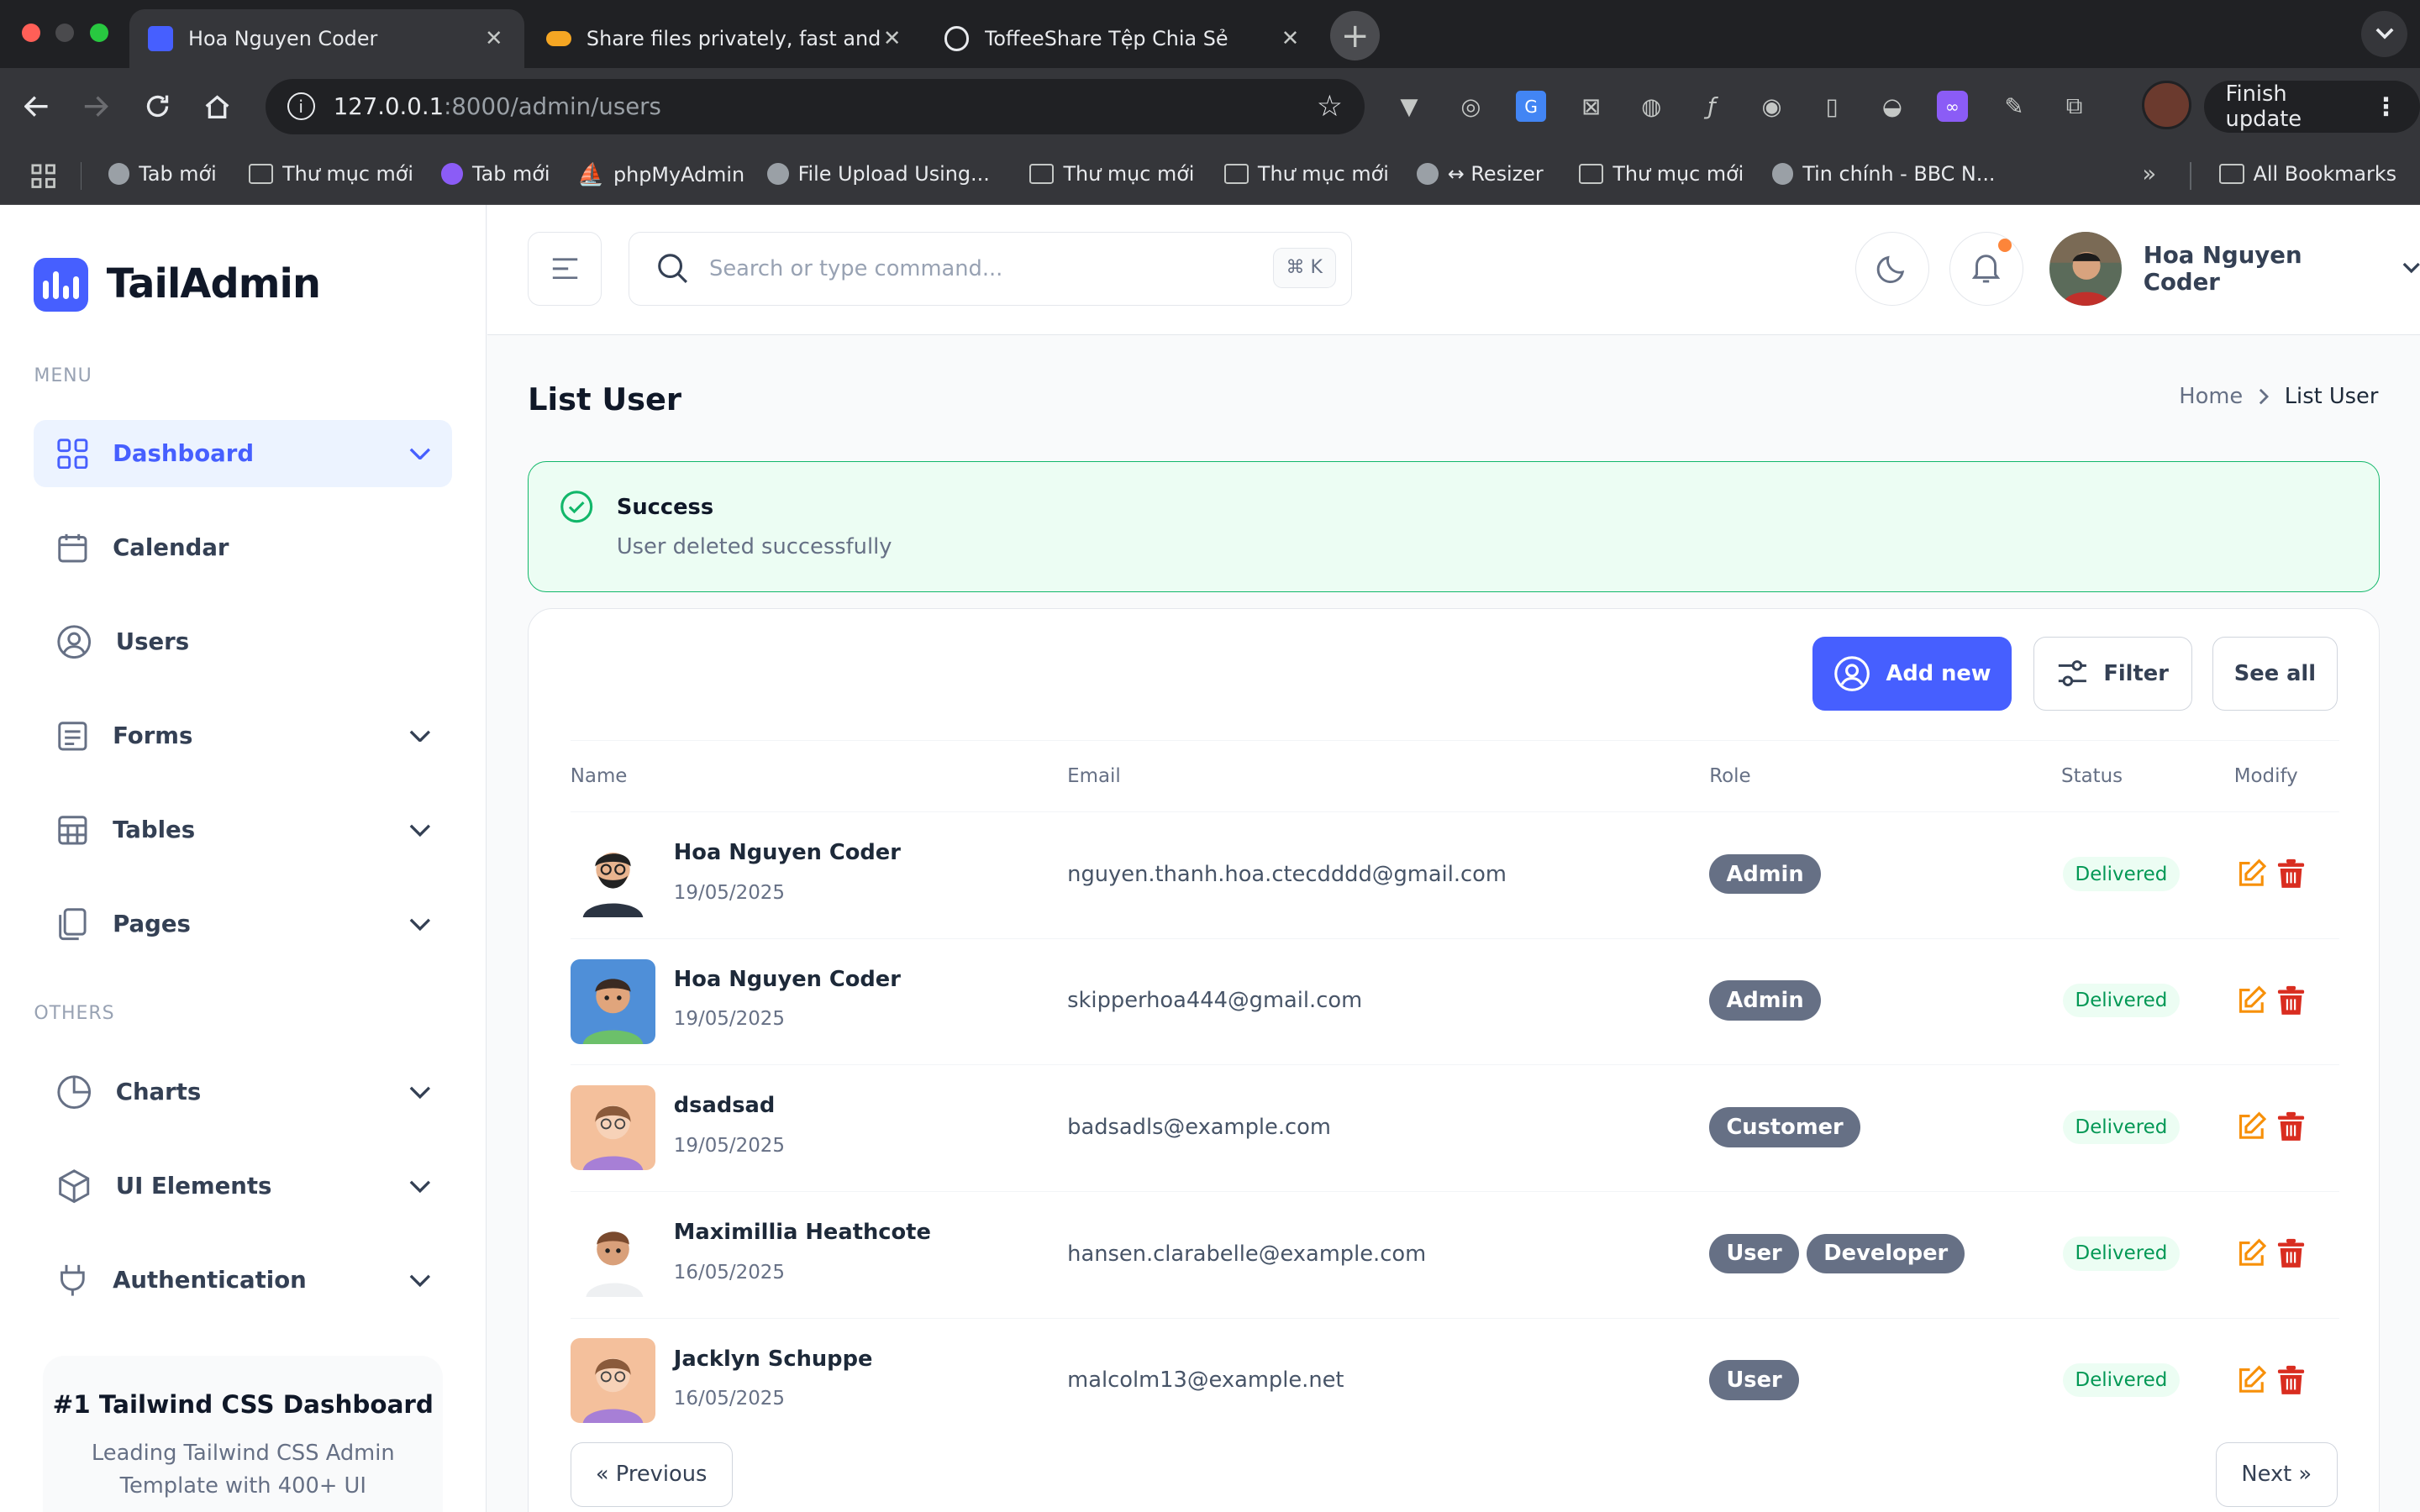  Describe the element at coordinates (990, 268) in the screenshot. I see `search-input: Search or type command... ⌘ K` at that location.